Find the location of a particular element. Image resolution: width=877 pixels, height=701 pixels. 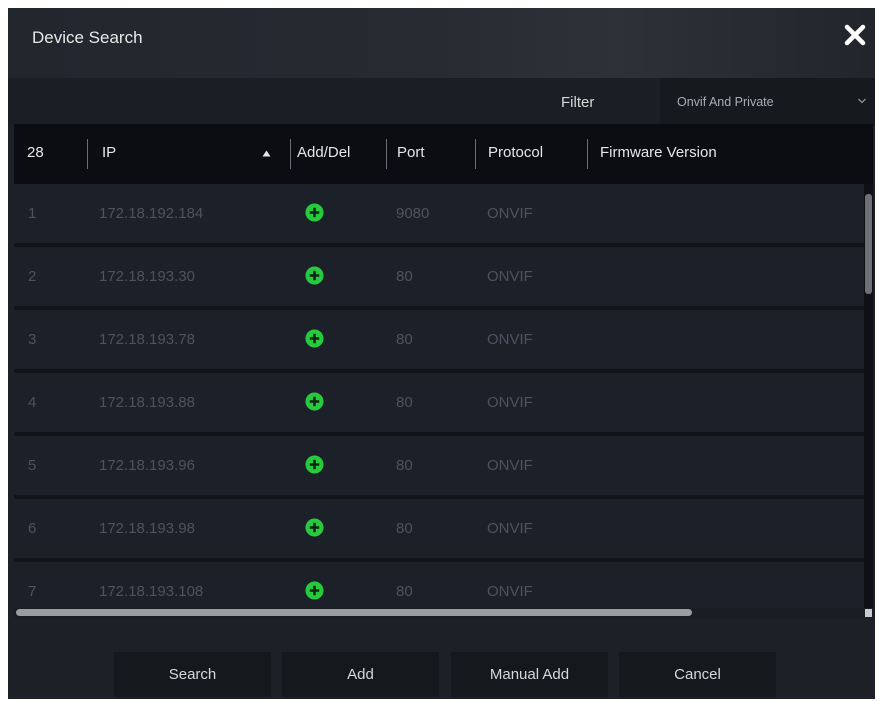

row-ip: 172.18.193.30 is located at coordinates (147, 276).